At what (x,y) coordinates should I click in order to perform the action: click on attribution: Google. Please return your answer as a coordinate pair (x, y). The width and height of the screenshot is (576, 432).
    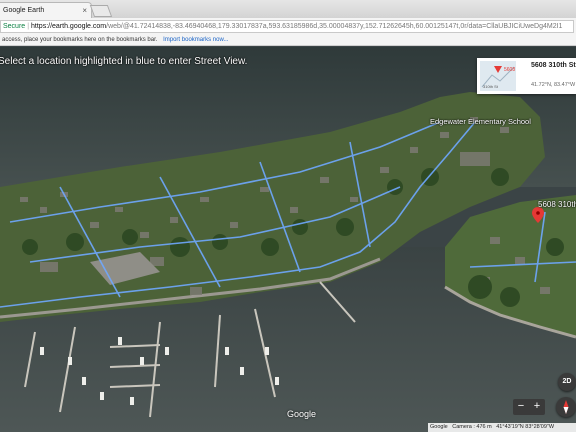
    Looking at the image, I should click on (439, 427).